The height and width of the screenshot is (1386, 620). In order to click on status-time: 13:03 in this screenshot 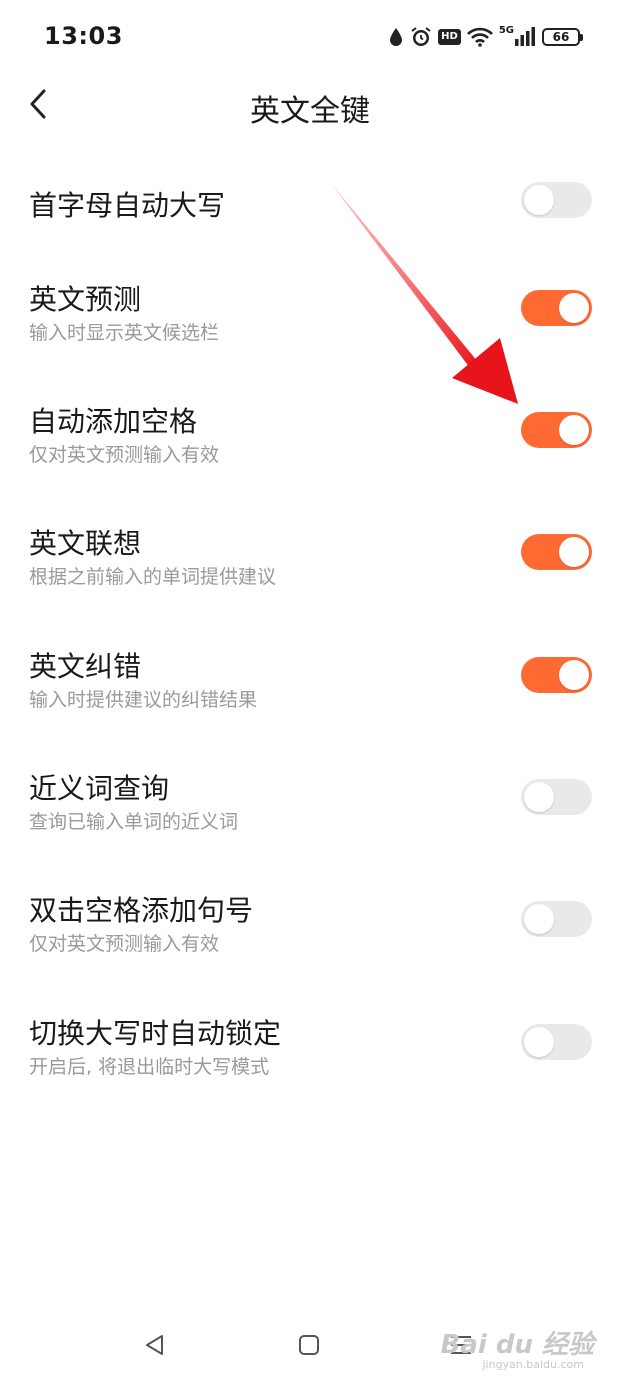, I will do `click(83, 36)`.